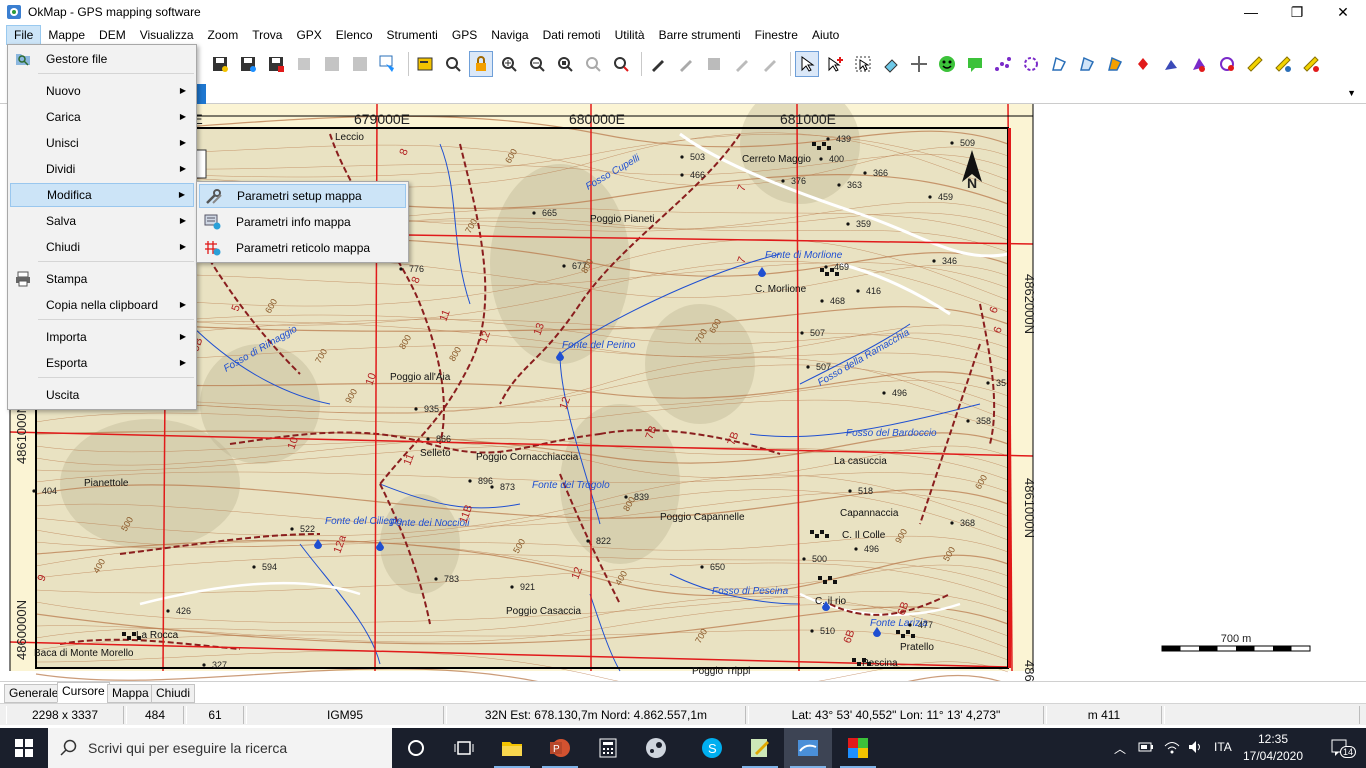  Describe the element at coordinates (509, 35) in the screenshot. I see `menu-naviga: Naviga` at that location.